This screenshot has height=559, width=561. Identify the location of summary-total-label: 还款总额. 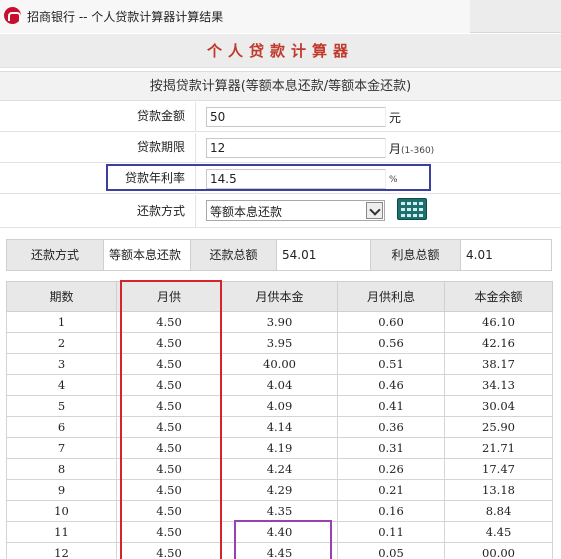
(234, 255).